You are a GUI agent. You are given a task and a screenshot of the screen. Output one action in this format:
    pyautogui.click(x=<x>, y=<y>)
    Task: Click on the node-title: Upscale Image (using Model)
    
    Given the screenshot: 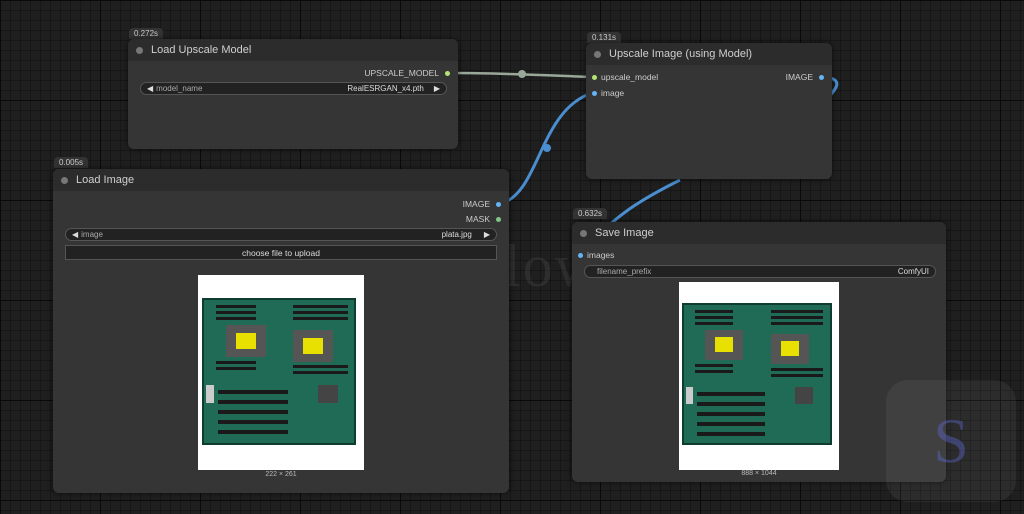 What is the action you would take?
    pyautogui.click(x=681, y=54)
    